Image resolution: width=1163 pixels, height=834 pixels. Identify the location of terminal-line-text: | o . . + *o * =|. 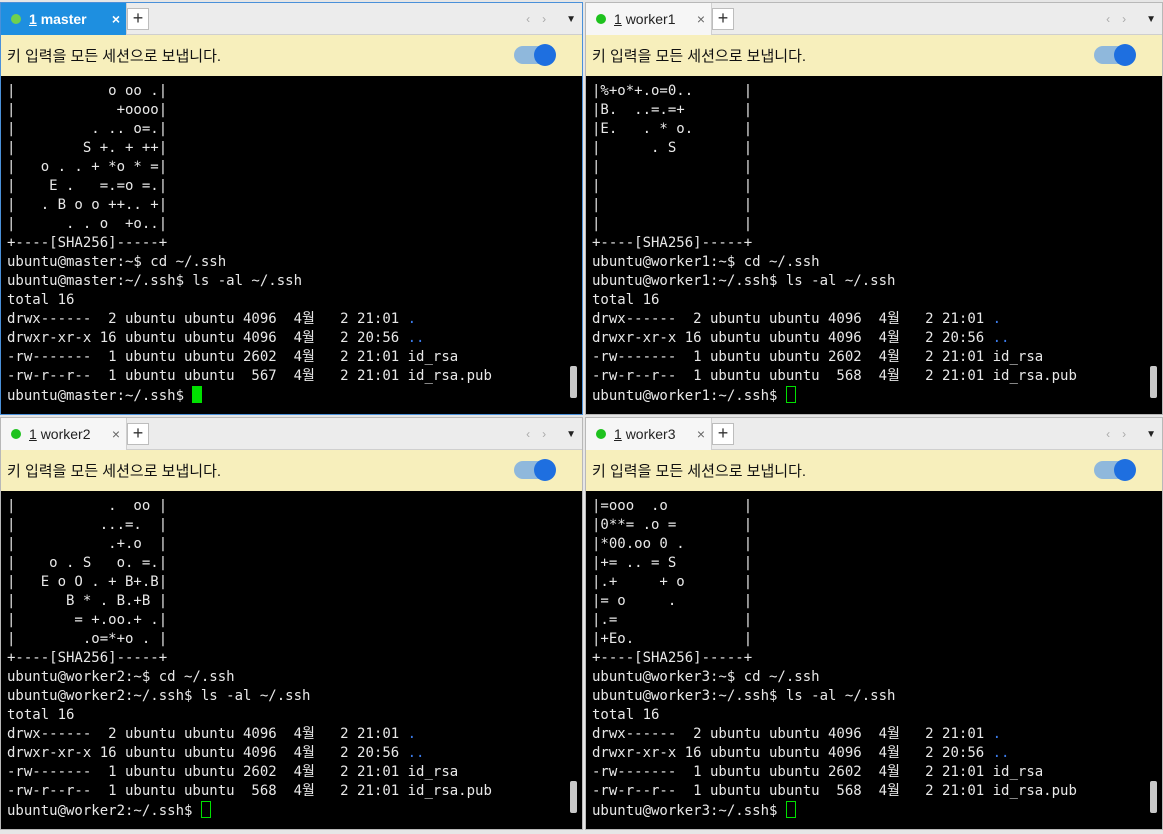
(87, 167).